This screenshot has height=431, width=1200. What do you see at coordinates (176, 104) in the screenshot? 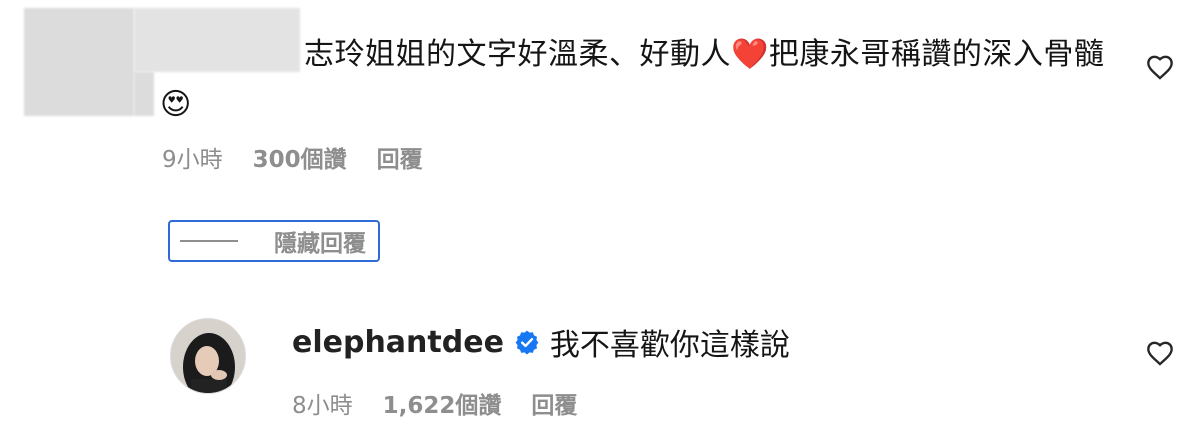
I see `smiling-heart-eyes-emoji: 😍` at bounding box center [176, 104].